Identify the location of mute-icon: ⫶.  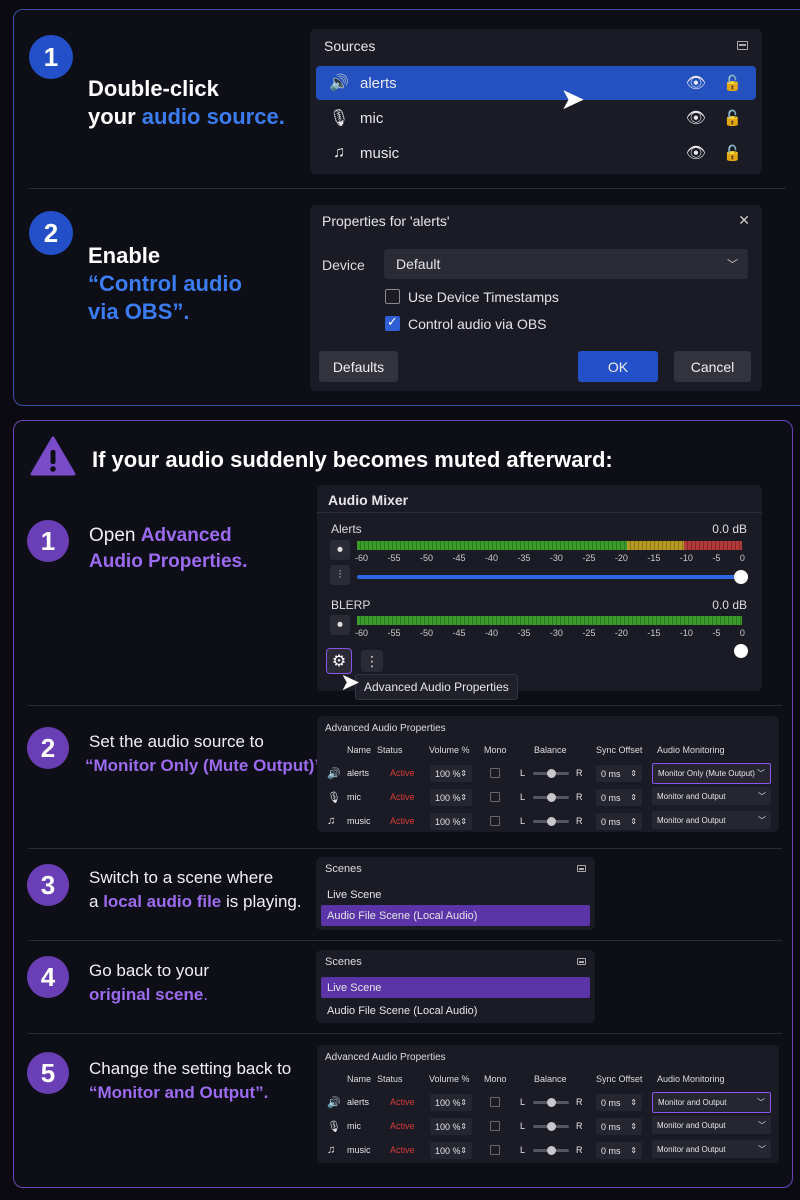
(340, 575).